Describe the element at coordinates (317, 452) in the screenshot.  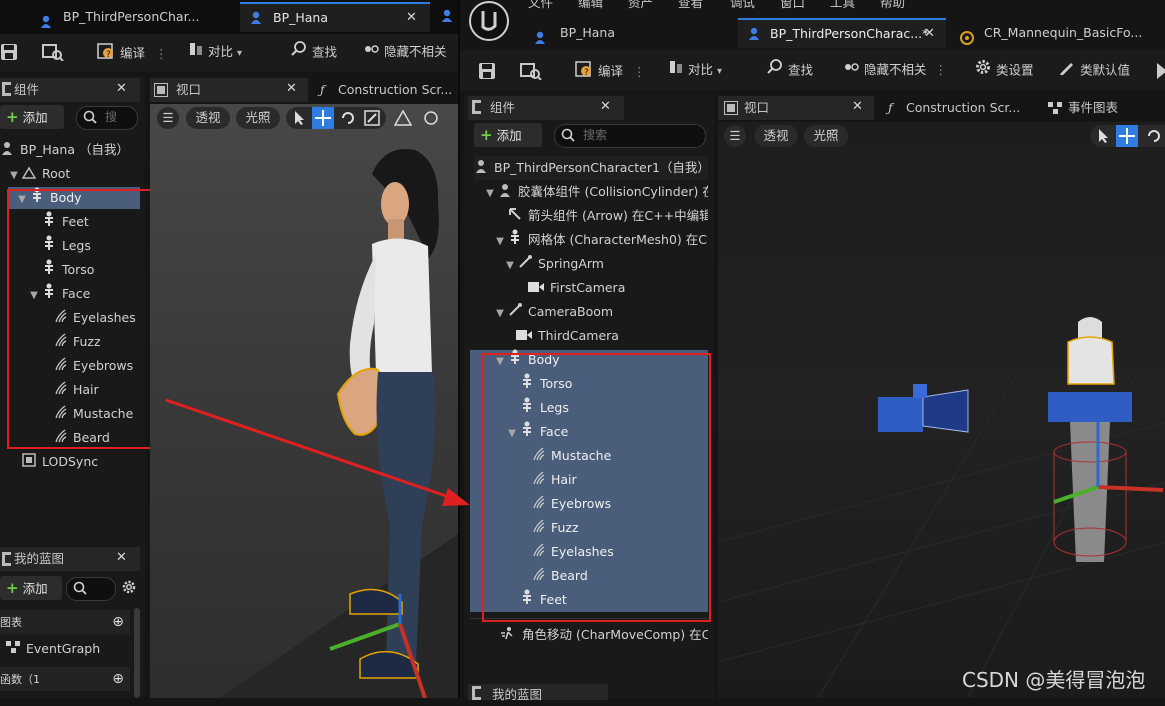
I see `annotation-arrow` at that location.